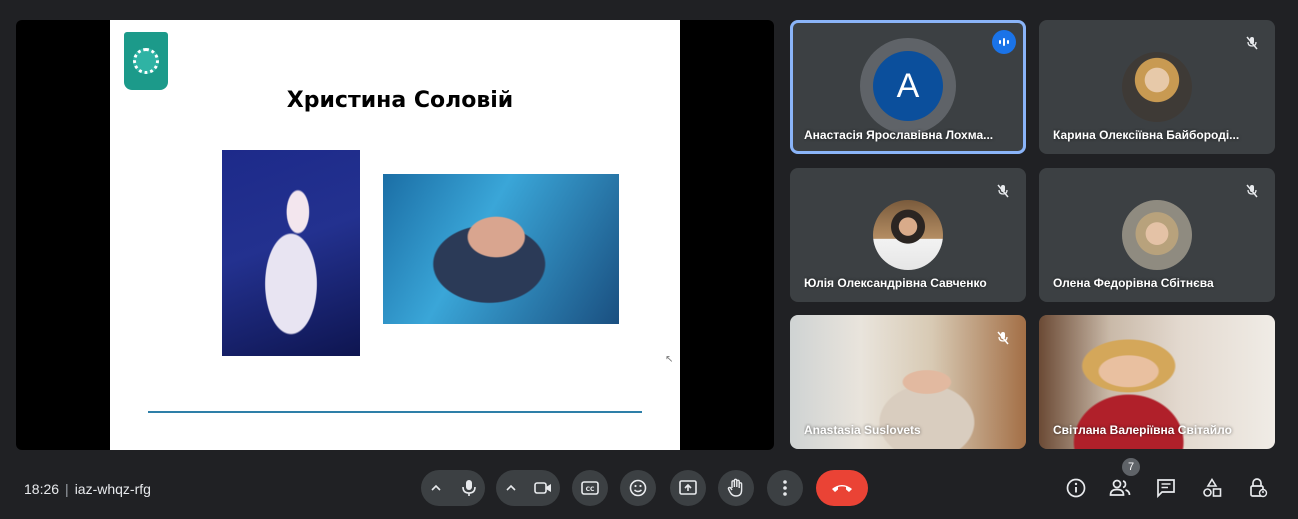  I want to click on slide-divider, so click(395, 412).